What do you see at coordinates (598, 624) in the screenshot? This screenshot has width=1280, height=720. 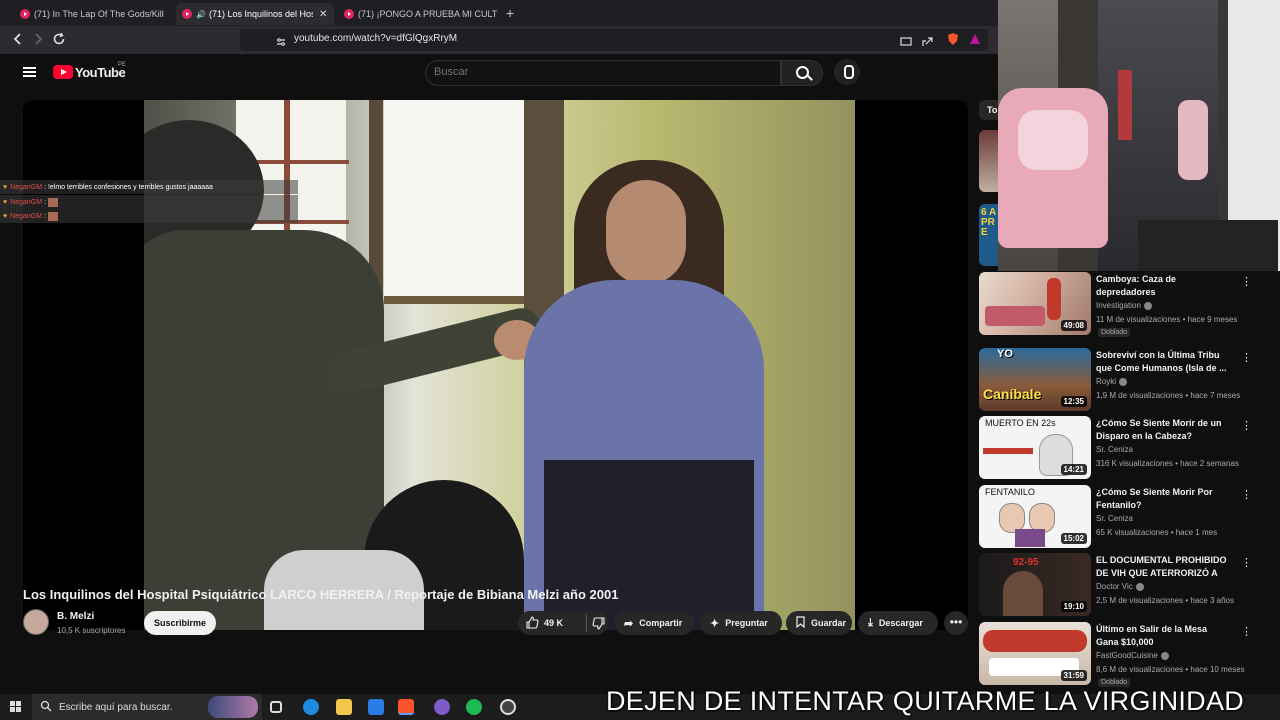 I see `thumbs-down-icon` at bounding box center [598, 624].